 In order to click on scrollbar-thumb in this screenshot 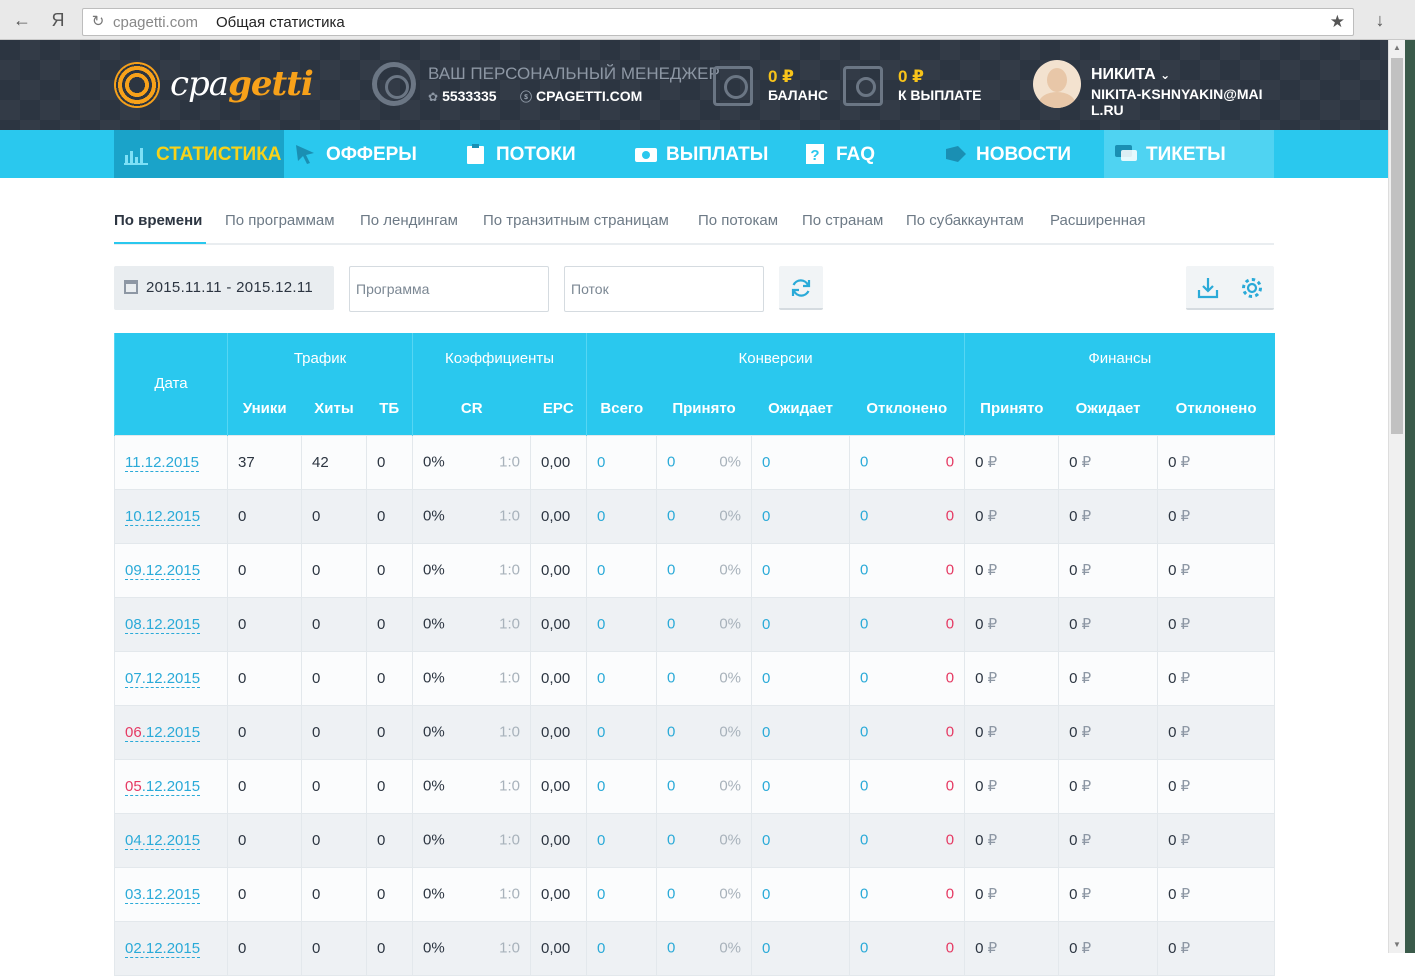, I will do `click(1397, 246)`.